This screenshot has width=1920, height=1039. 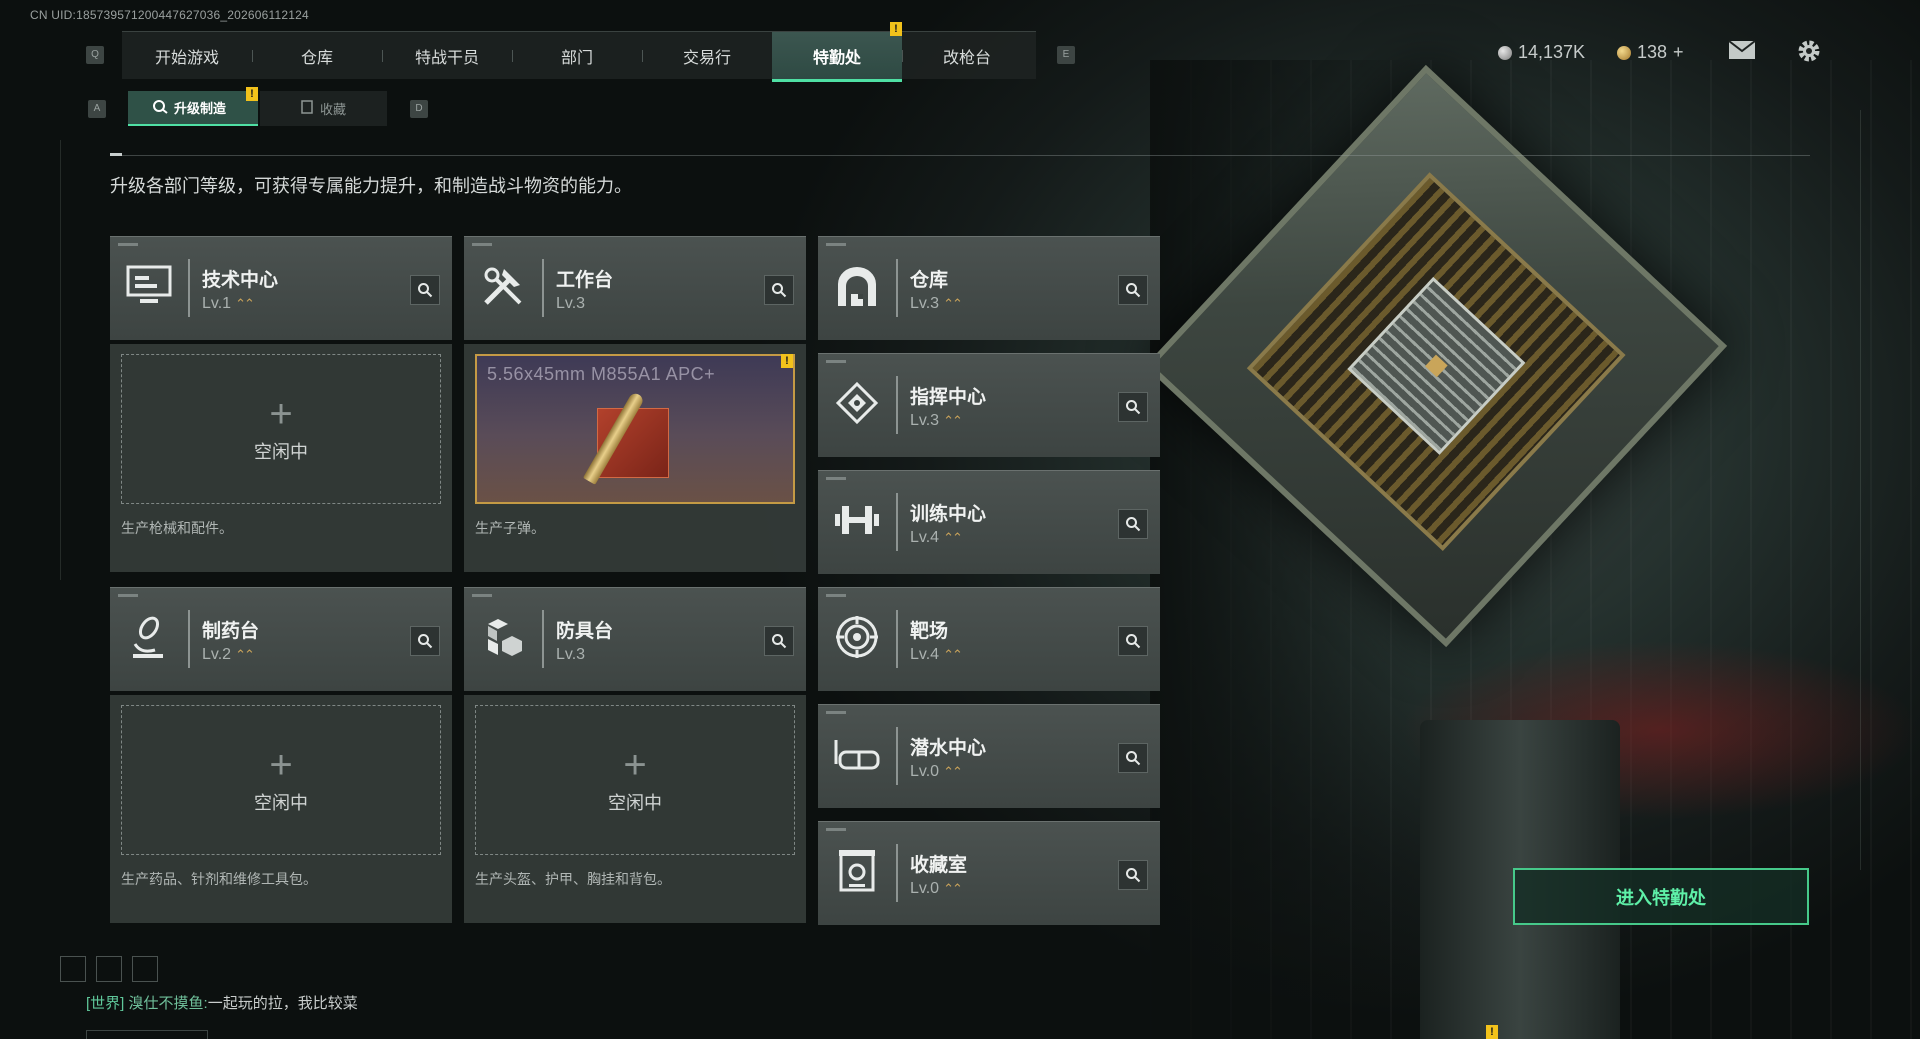 I want to click on tab-label: 改枪台, so click(x=966, y=58).